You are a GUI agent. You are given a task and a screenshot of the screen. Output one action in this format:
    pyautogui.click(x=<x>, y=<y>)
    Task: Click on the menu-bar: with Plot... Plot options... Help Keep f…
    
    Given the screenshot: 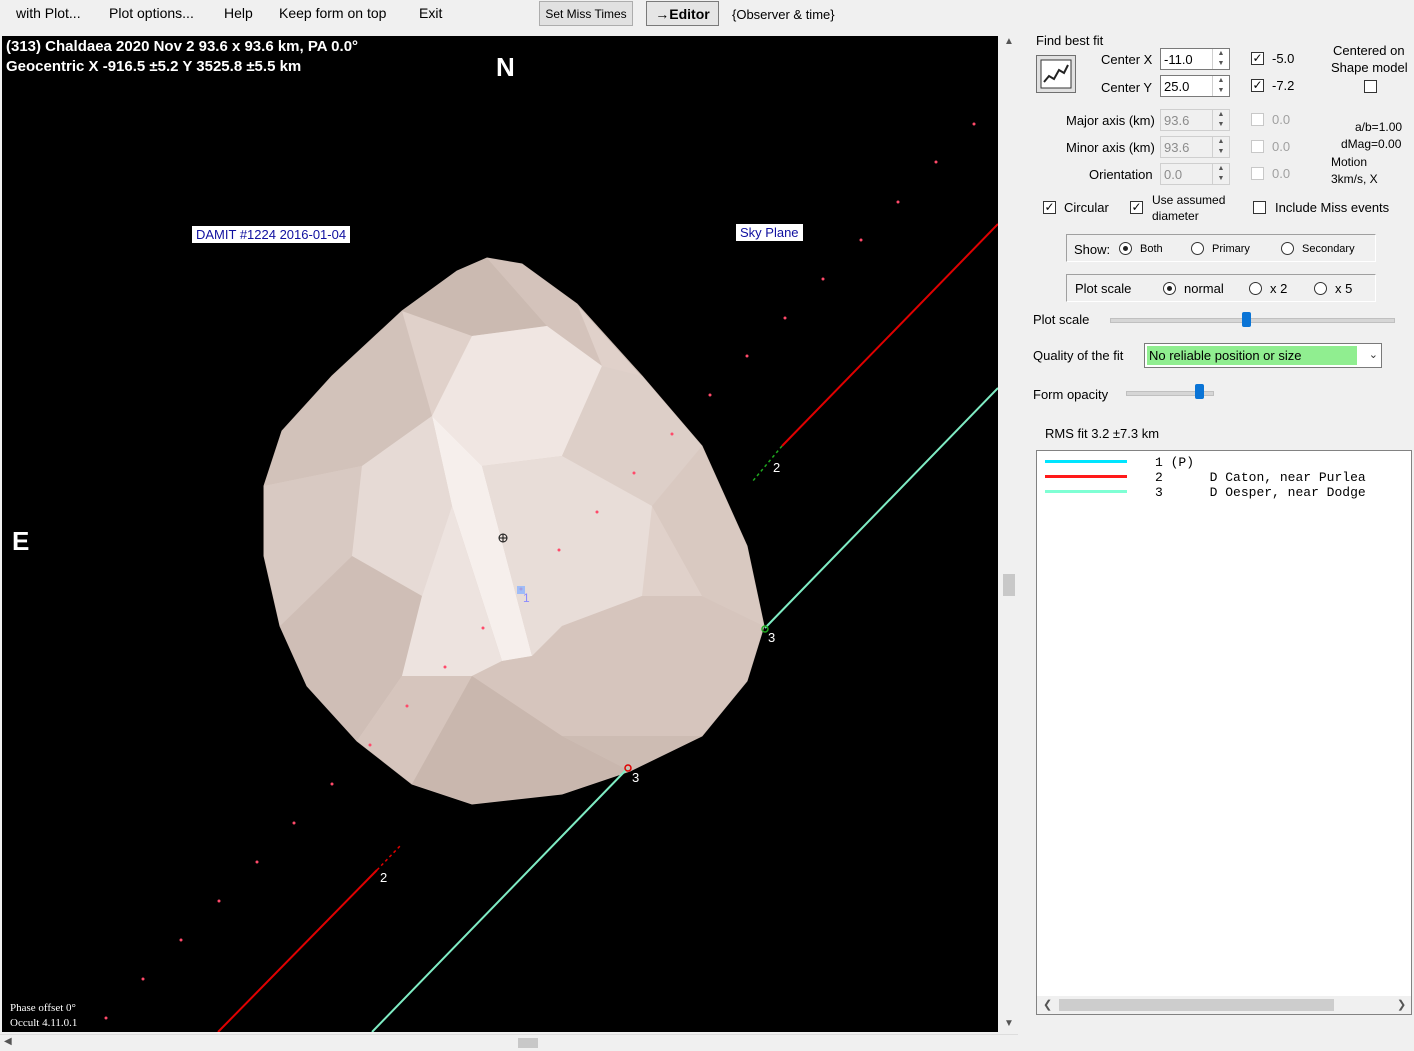 What is the action you would take?
    pyautogui.click(x=500, y=15)
    